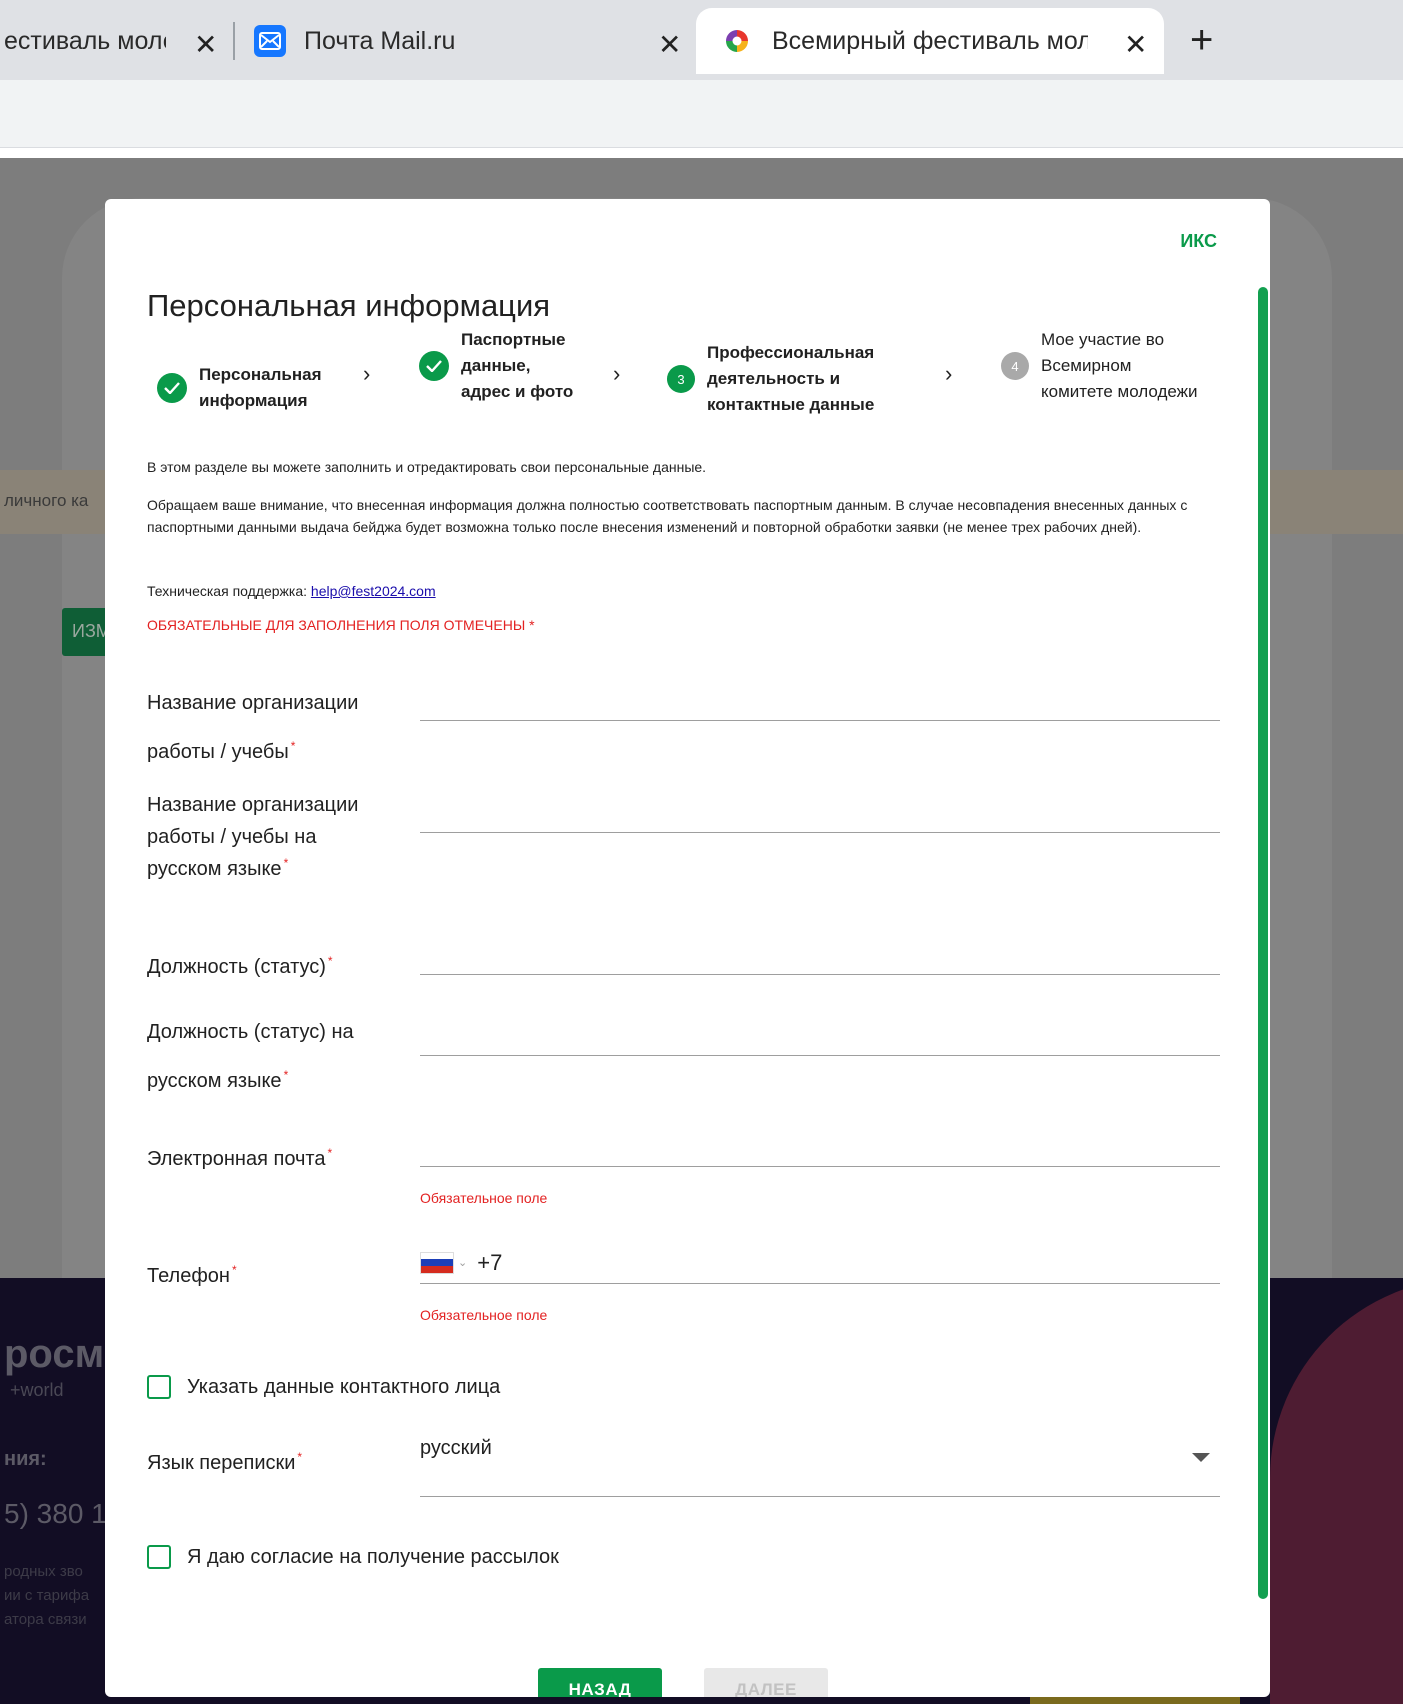 This screenshot has width=1403, height=1704. I want to click on position-ru-label: Должность (статус) на русском языке *, so click(250, 1056).